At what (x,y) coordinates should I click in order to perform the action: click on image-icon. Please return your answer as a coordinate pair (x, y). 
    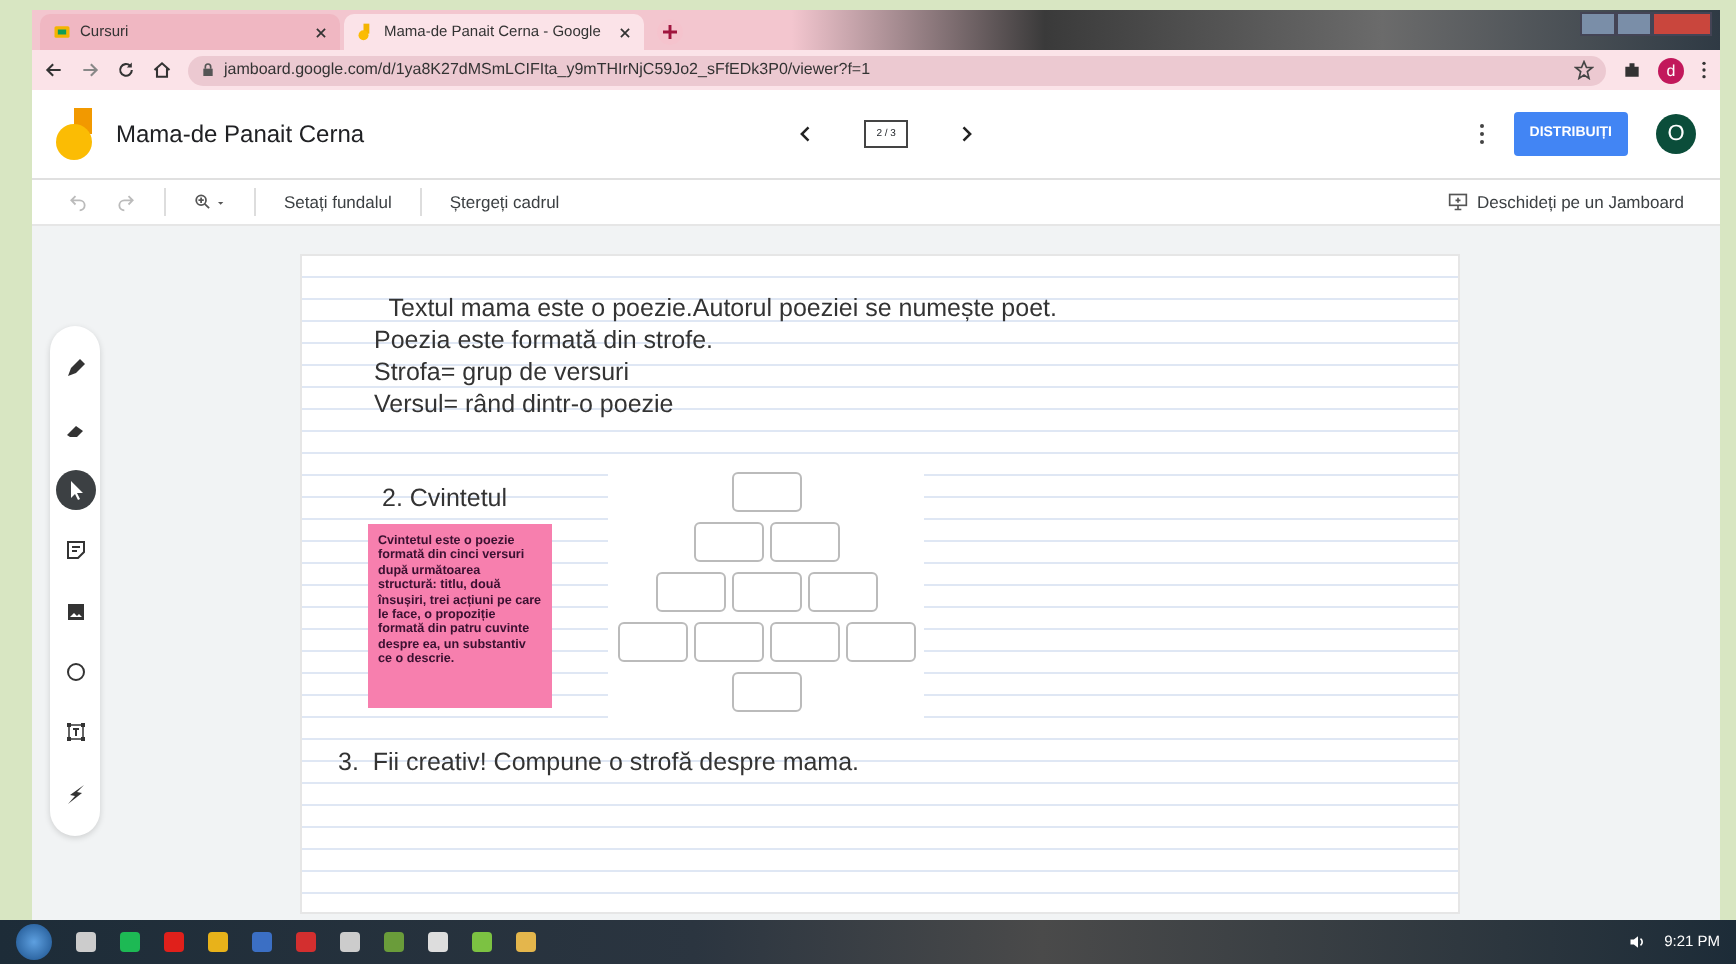
    Looking at the image, I should click on (75, 611).